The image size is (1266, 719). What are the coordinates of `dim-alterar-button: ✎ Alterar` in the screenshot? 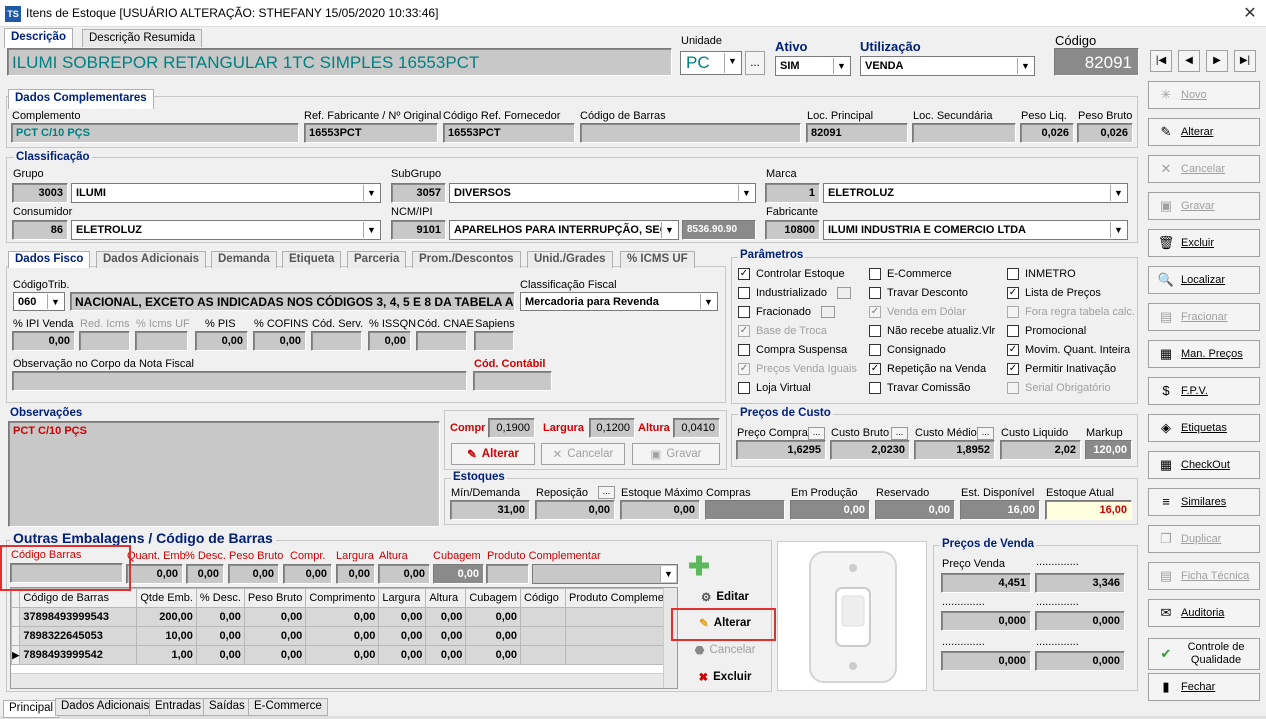 It's located at (493, 454).